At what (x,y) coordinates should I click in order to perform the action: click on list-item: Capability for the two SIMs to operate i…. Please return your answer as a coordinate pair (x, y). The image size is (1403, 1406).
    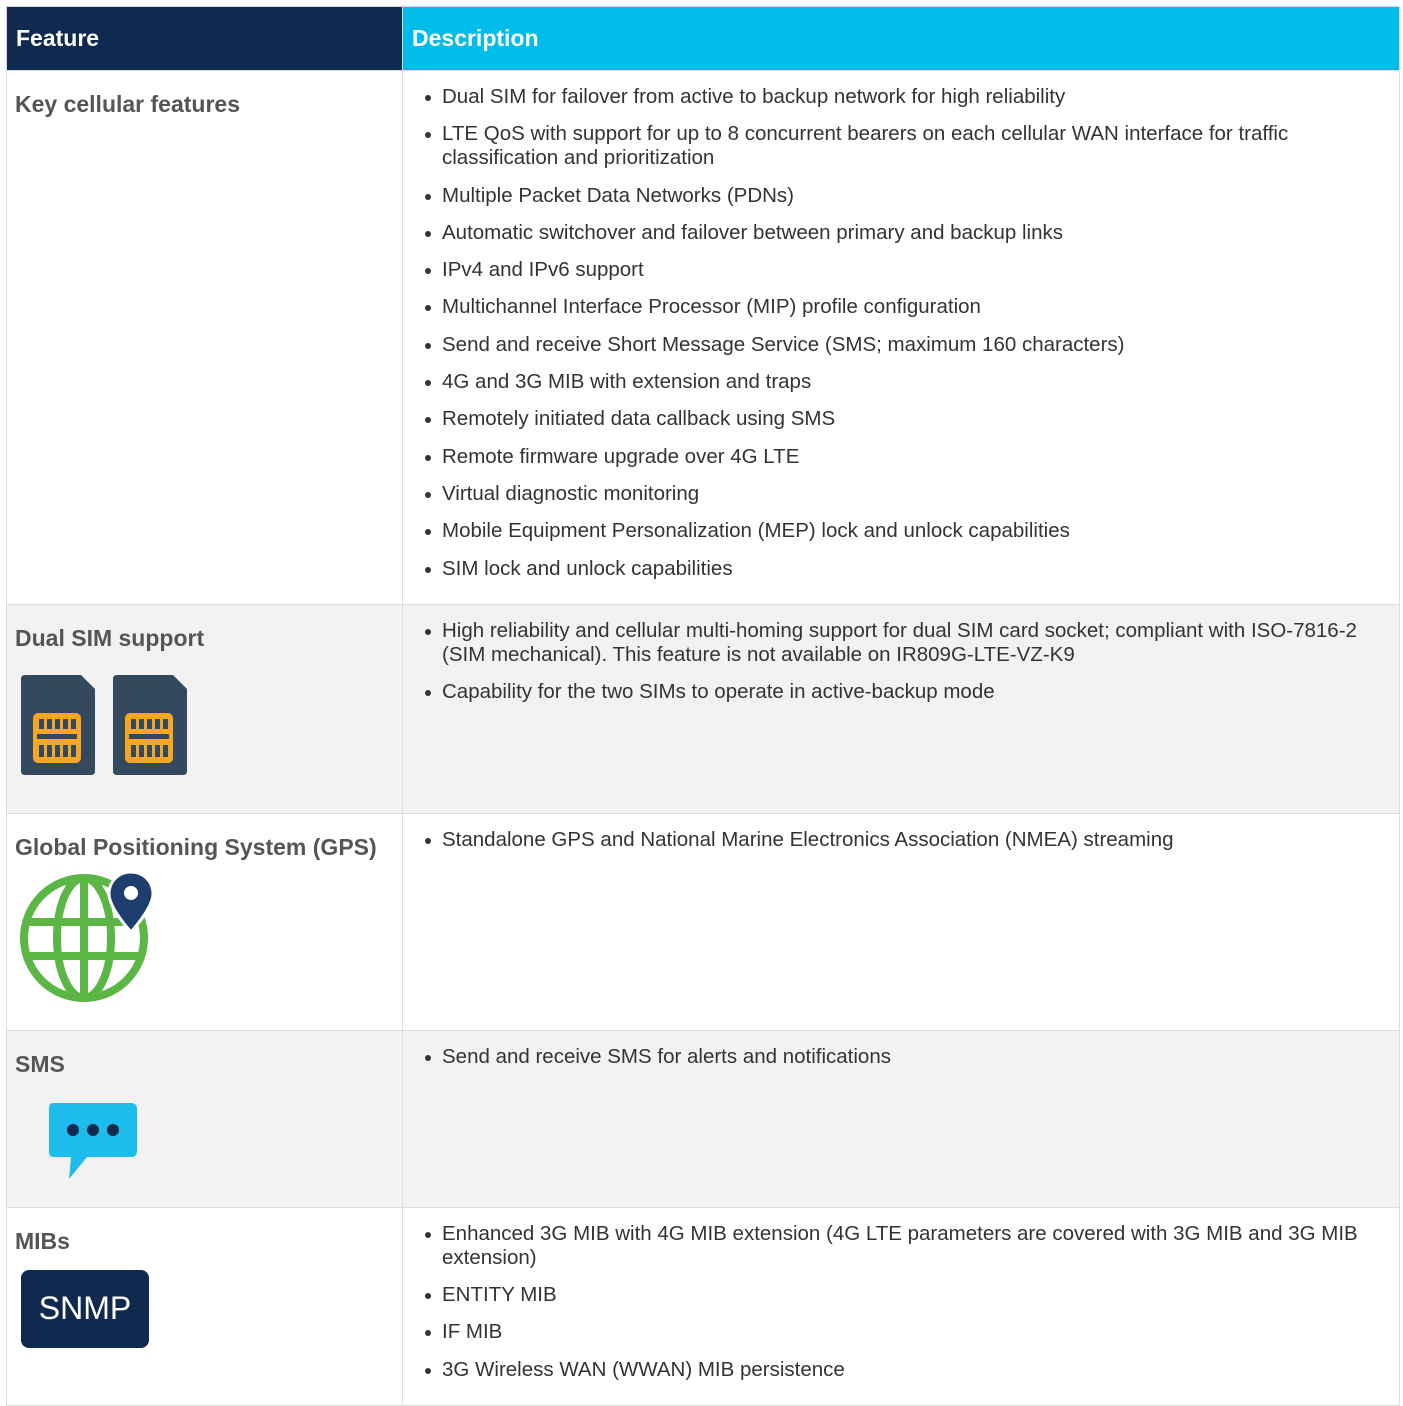
    Looking at the image, I should click on (905, 692).